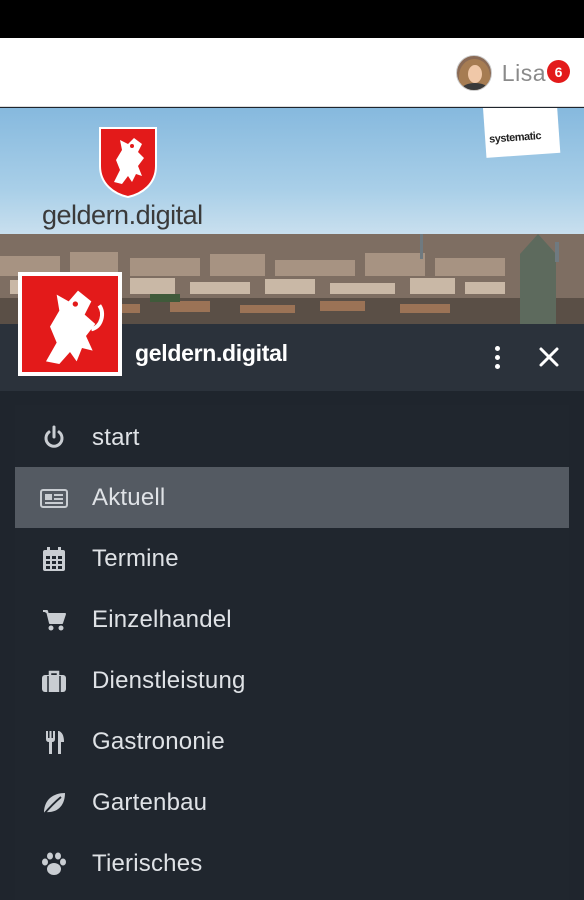 This screenshot has width=584, height=900. What do you see at coordinates (54, 681) in the screenshot?
I see `briefcase-icon` at bounding box center [54, 681].